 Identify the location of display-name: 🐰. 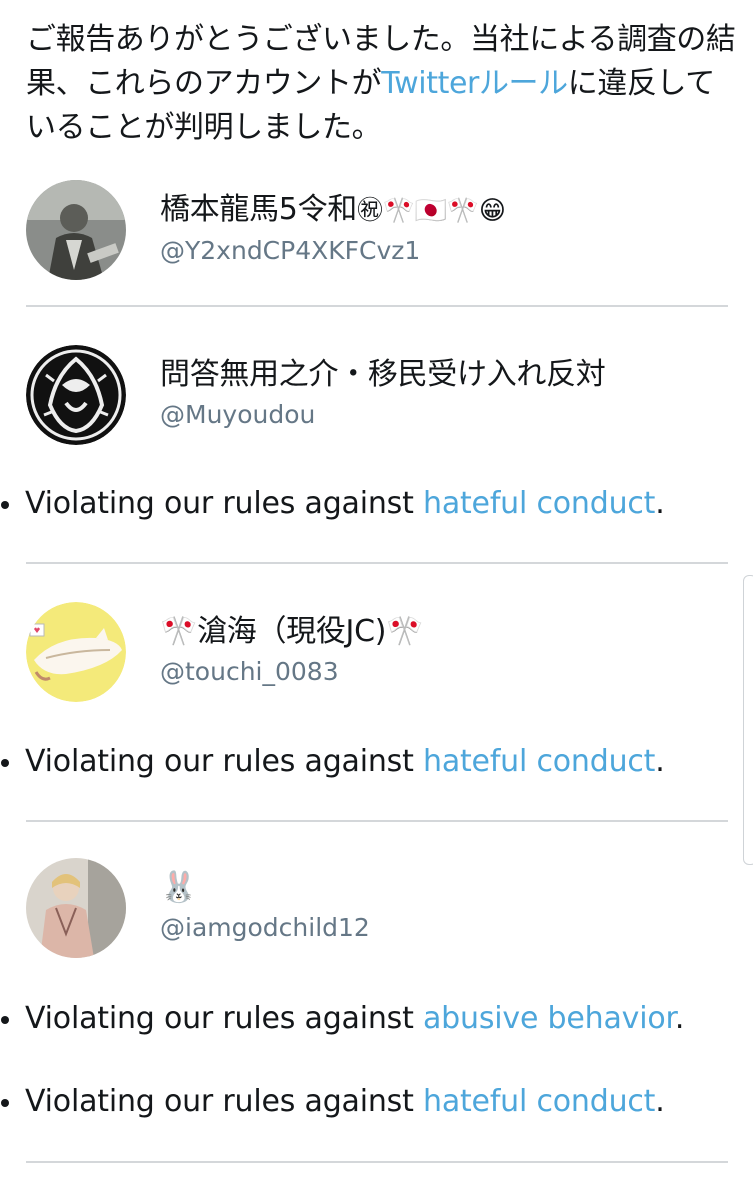
(265, 888).